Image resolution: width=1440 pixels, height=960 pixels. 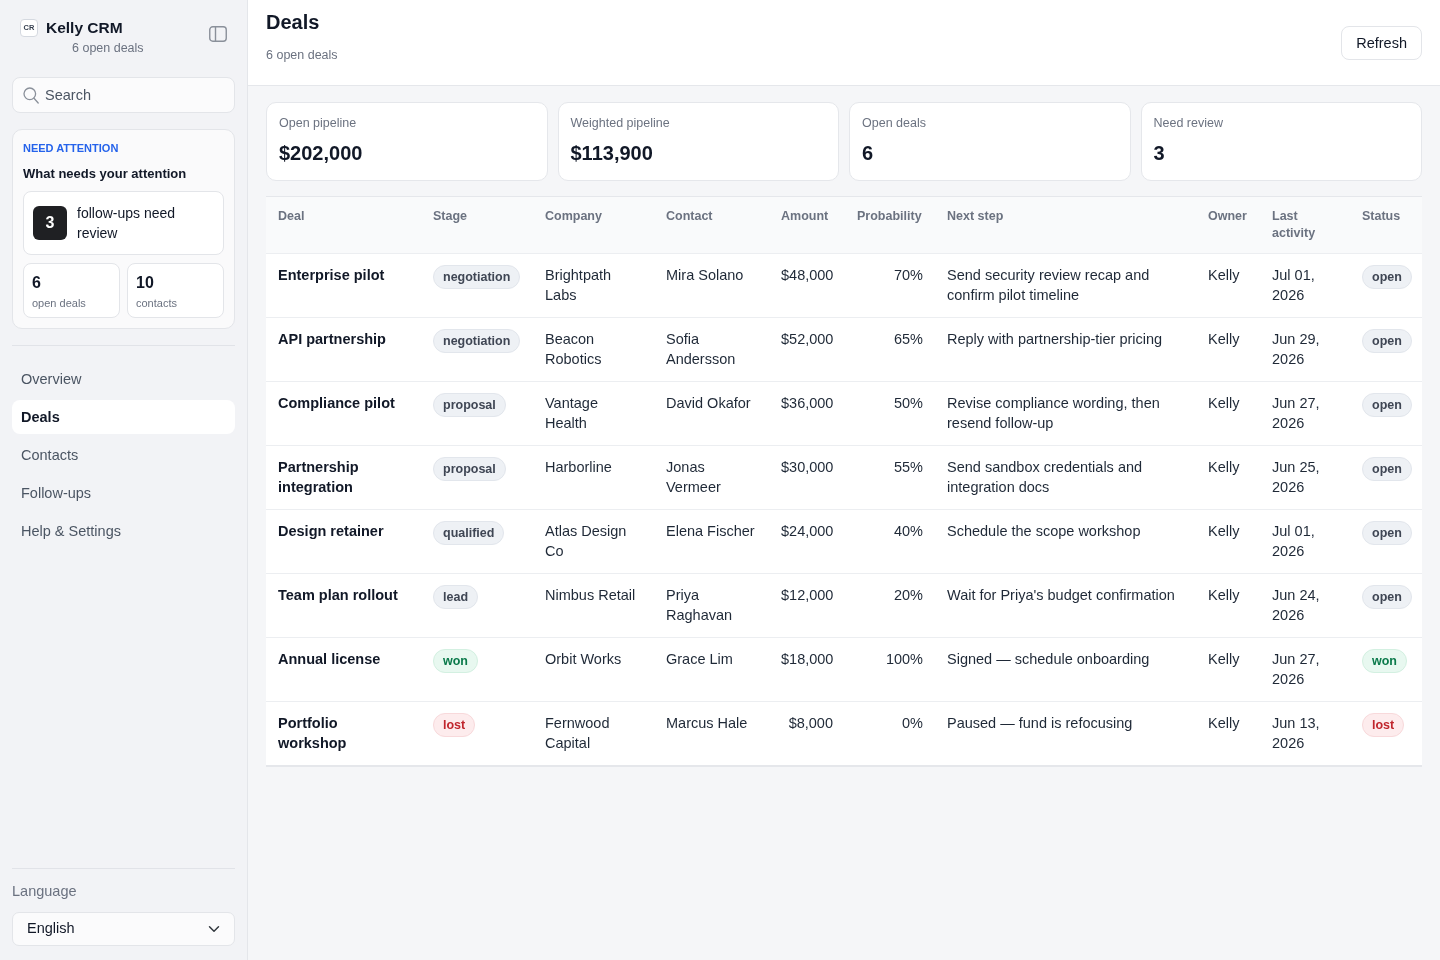 What do you see at coordinates (123, 531) in the screenshot?
I see `sidebar-nav-item: Help & Settings` at bounding box center [123, 531].